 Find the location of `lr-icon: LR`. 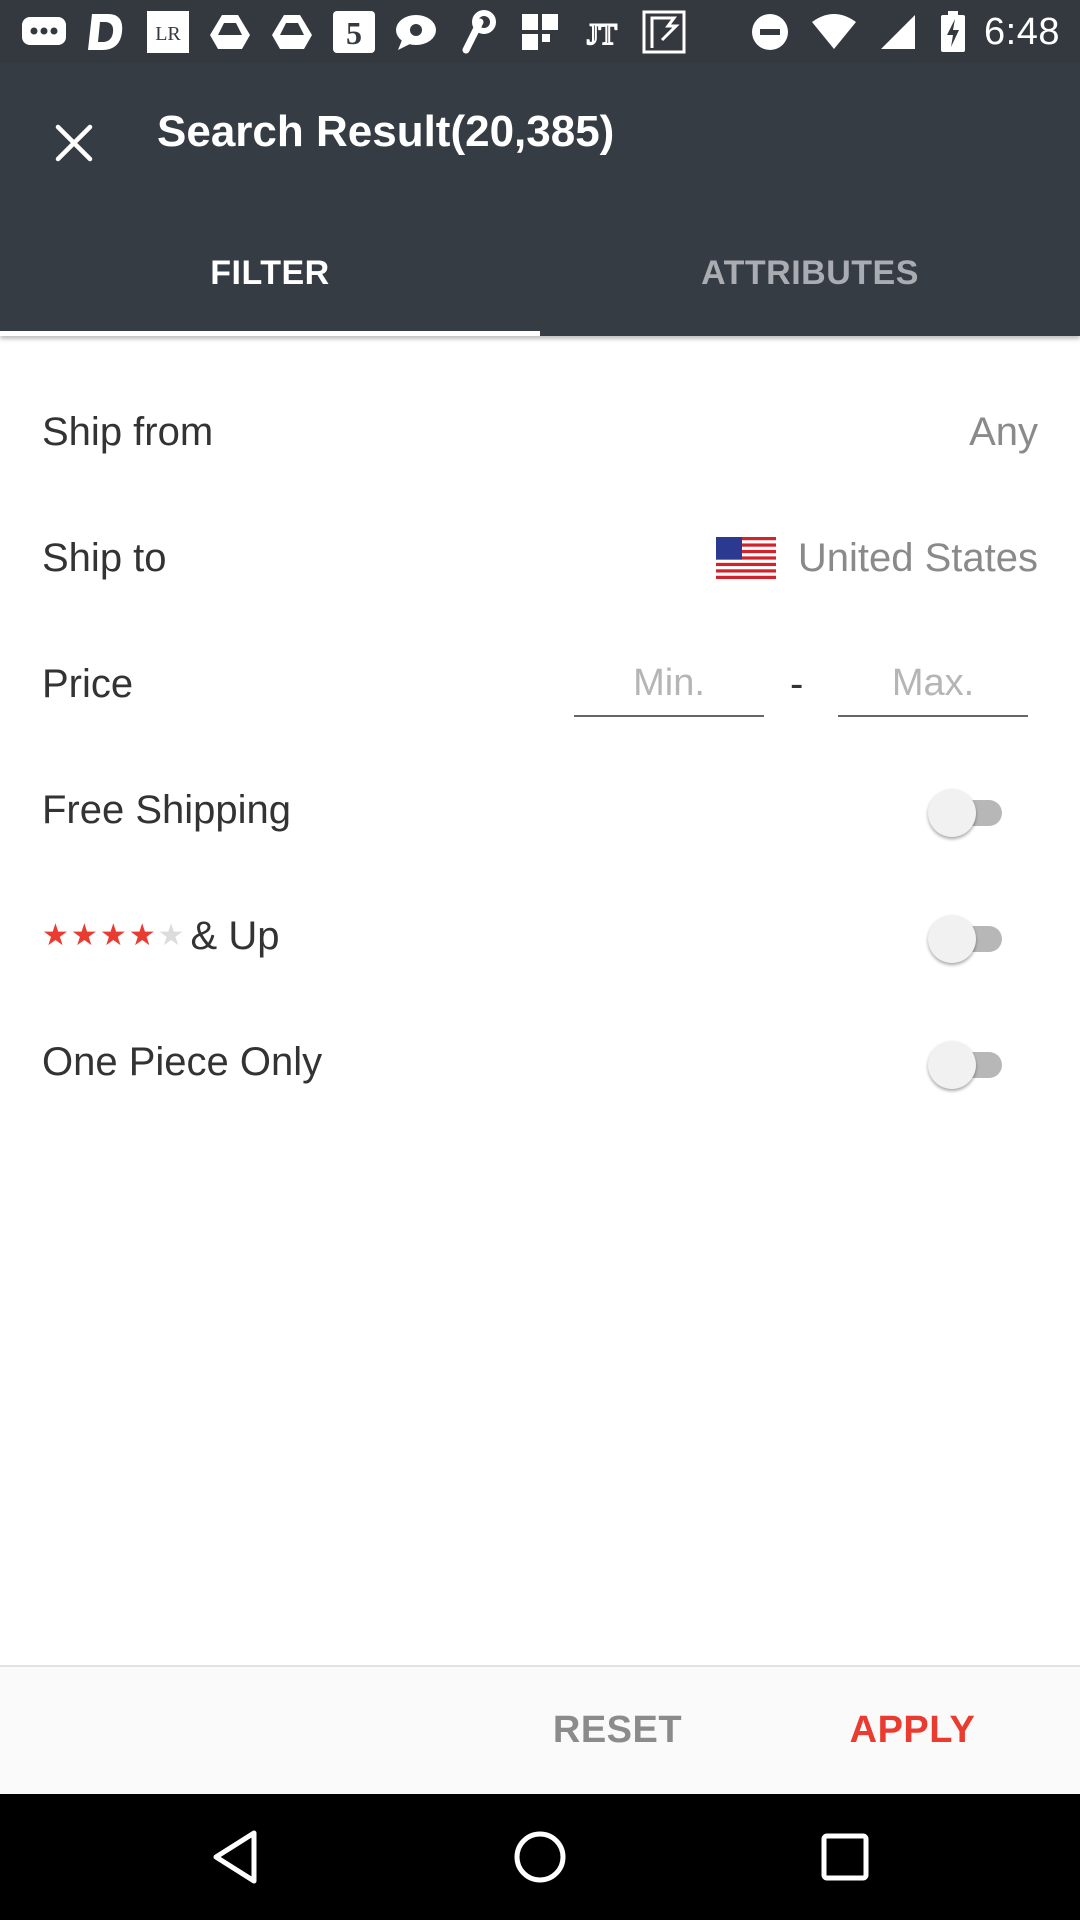

lr-icon: LR is located at coordinates (168, 32).